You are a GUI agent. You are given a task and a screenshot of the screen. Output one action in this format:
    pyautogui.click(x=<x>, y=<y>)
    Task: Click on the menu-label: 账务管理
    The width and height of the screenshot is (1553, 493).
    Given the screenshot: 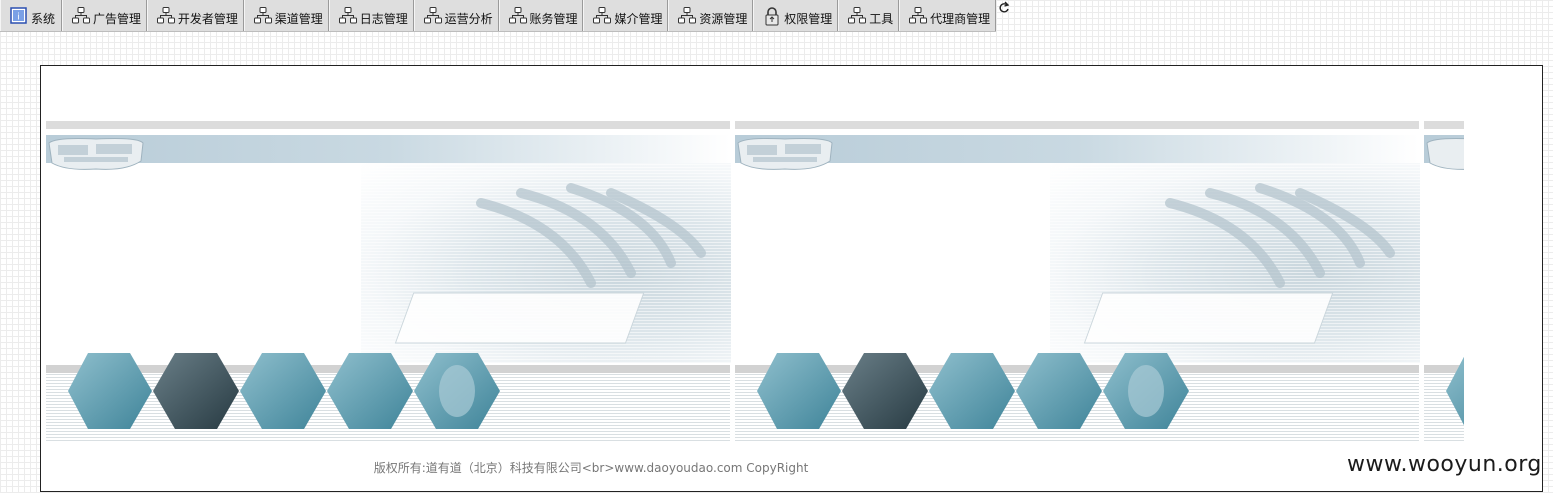 What is the action you would take?
    pyautogui.click(x=553, y=19)
    